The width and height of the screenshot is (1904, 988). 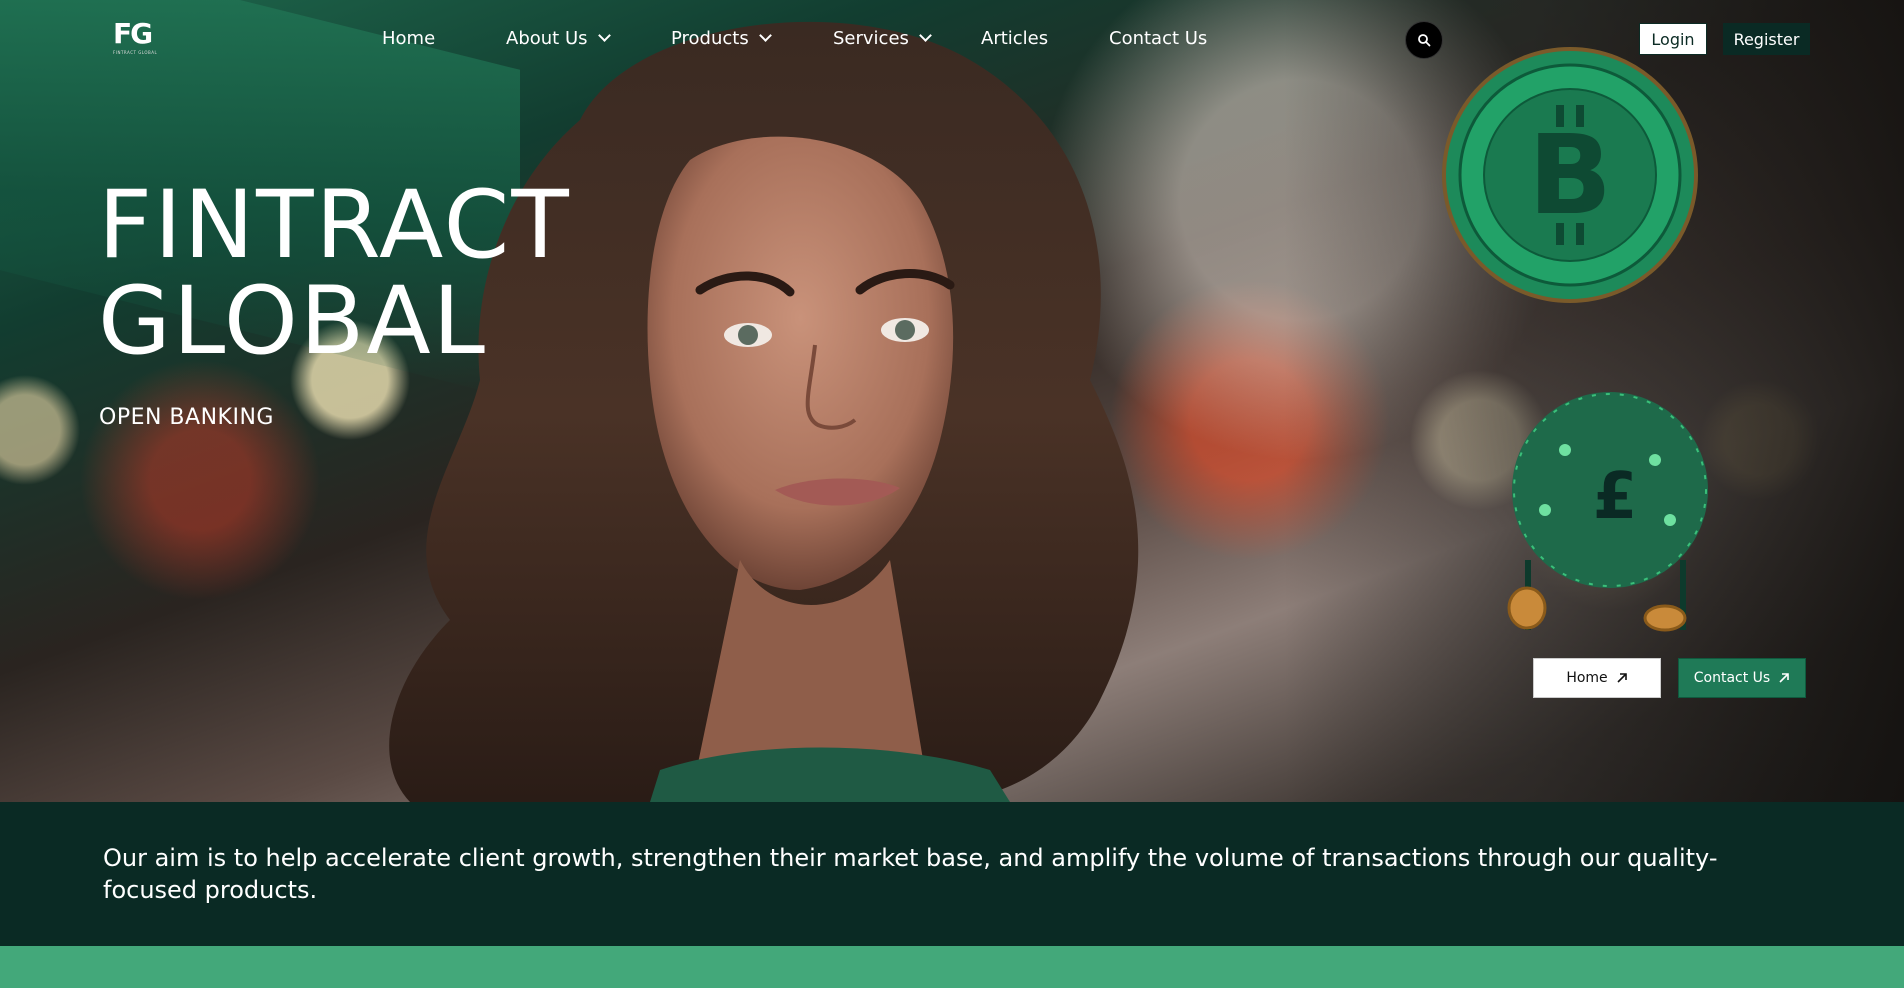 I want to click on nav-item-label: Contact Us, so click(x=1158, y=38).